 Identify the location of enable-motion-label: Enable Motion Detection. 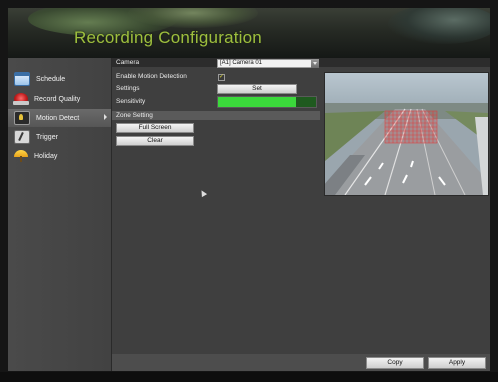
(151, 76).